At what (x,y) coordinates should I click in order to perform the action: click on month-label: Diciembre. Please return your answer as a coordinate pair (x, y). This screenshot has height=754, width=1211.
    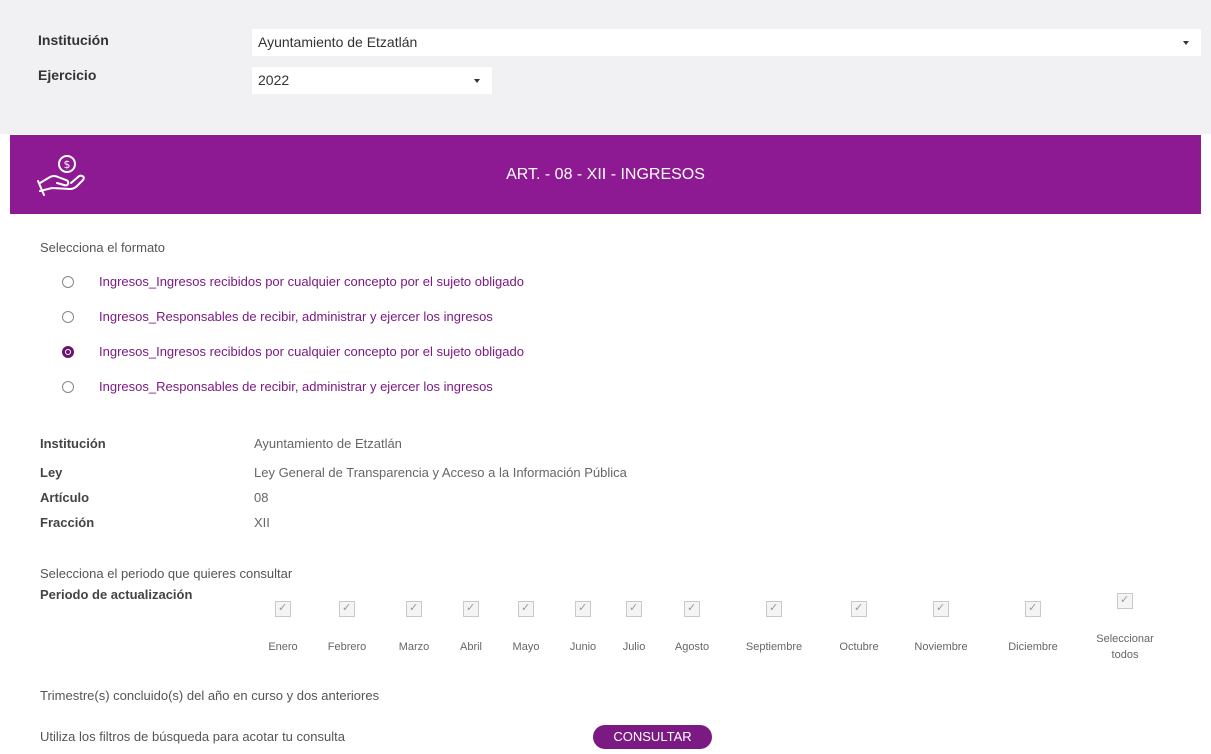
    Looking at the image, I should click on (1033, 647).